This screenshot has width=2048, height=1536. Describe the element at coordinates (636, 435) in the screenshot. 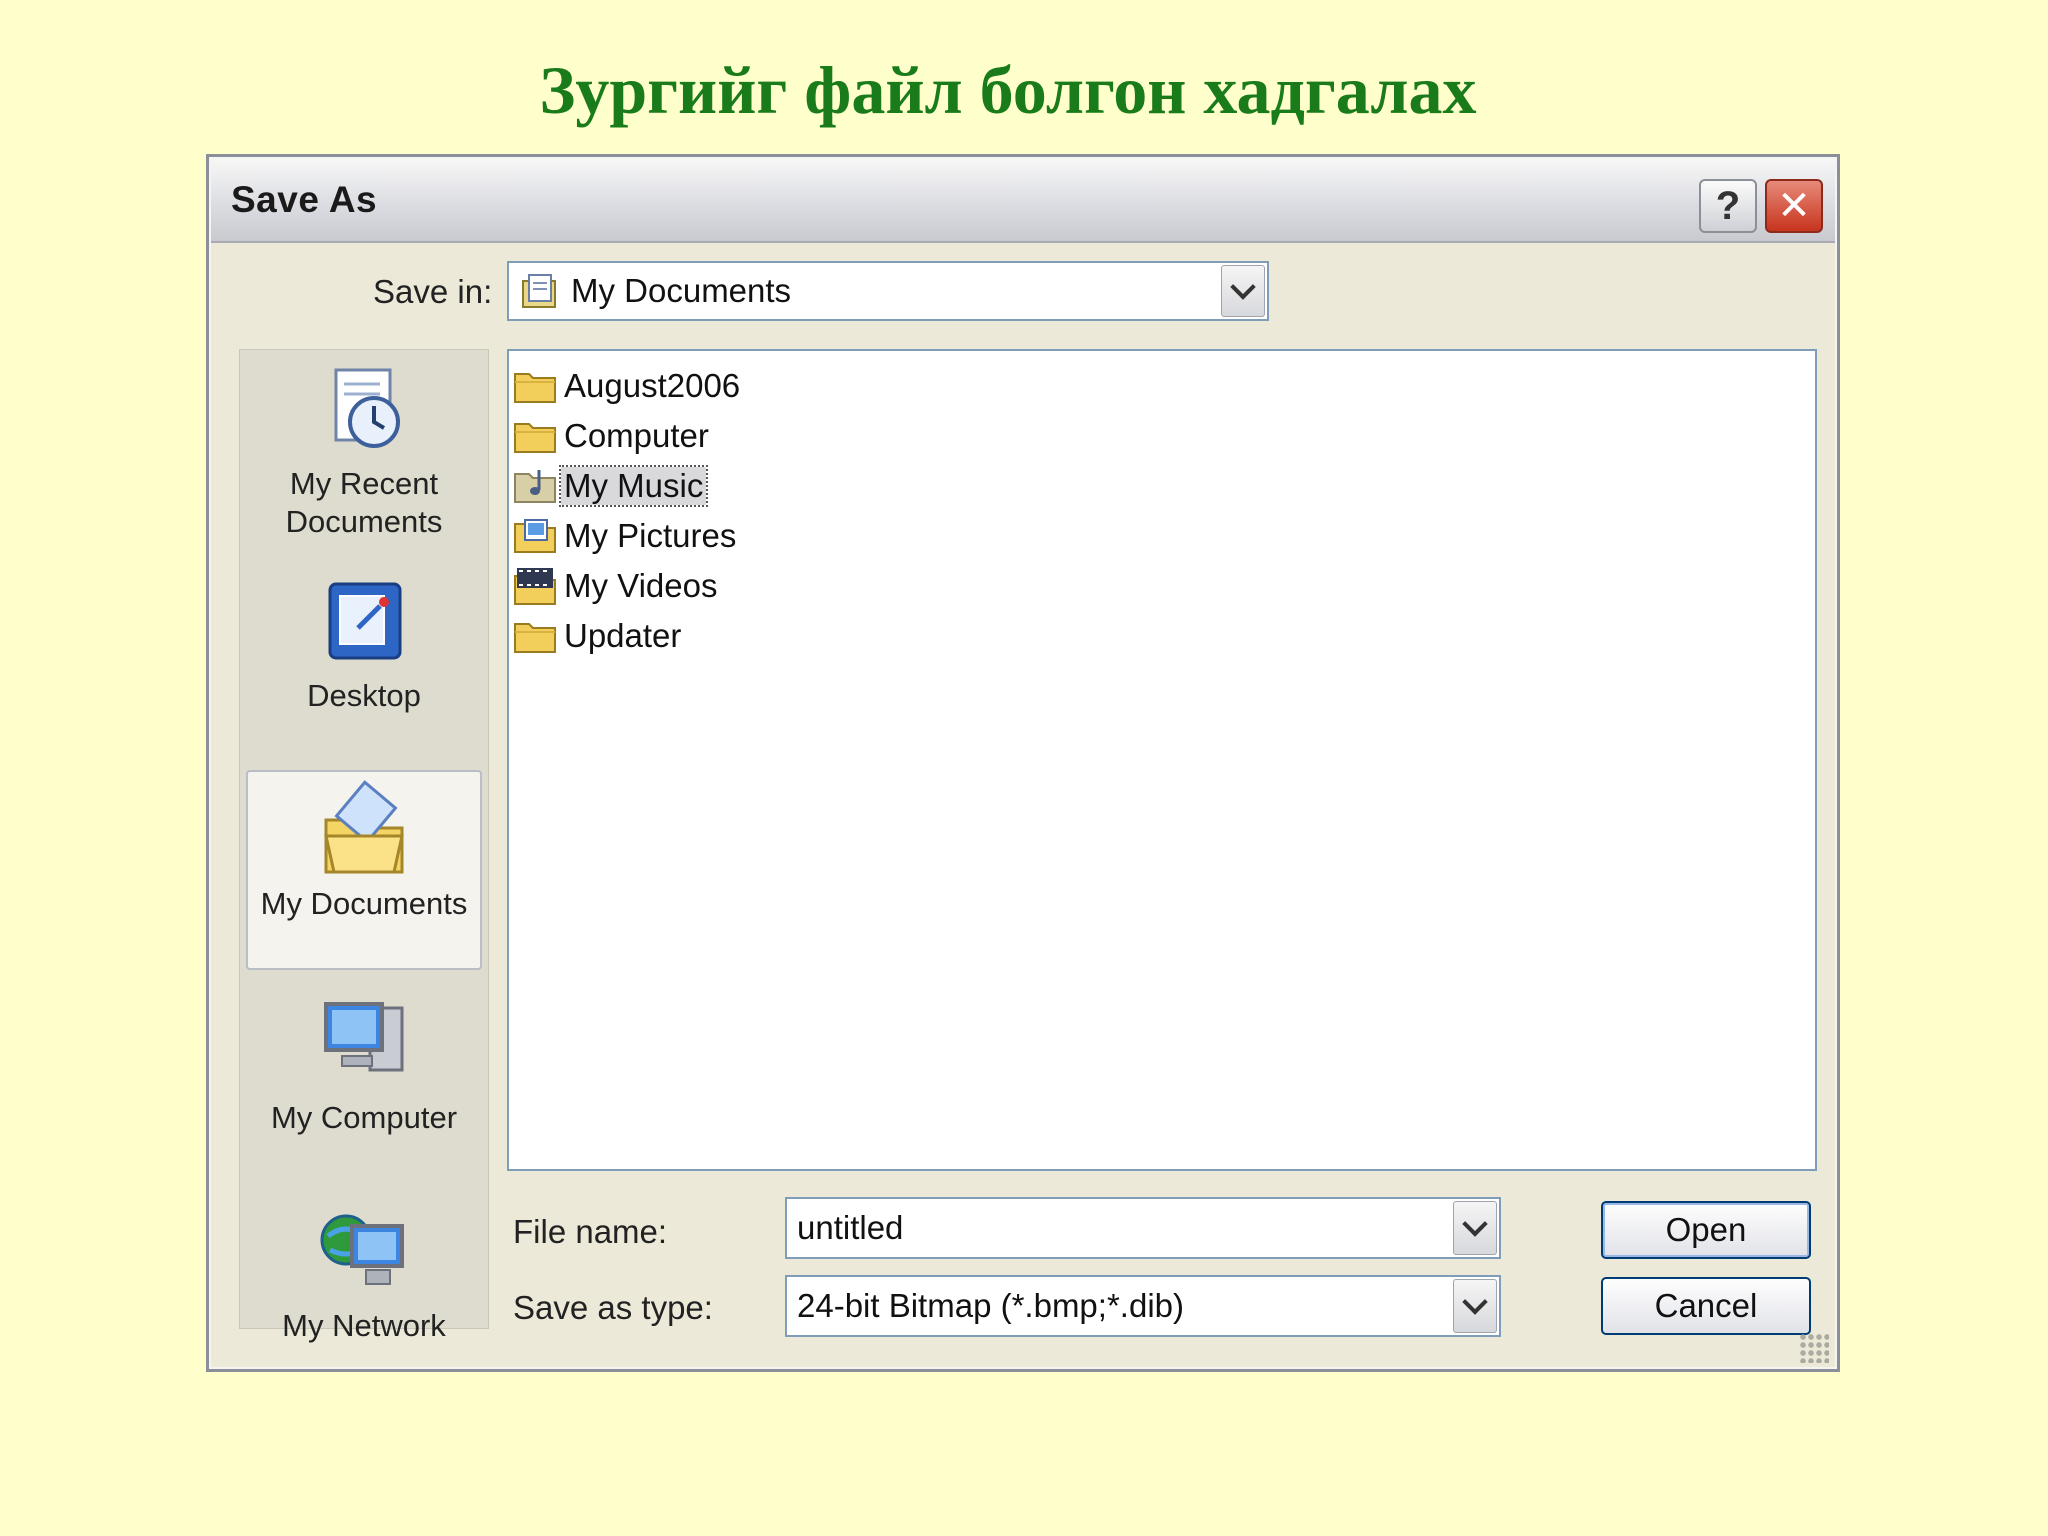

I see `file-name: Computer` at that location.